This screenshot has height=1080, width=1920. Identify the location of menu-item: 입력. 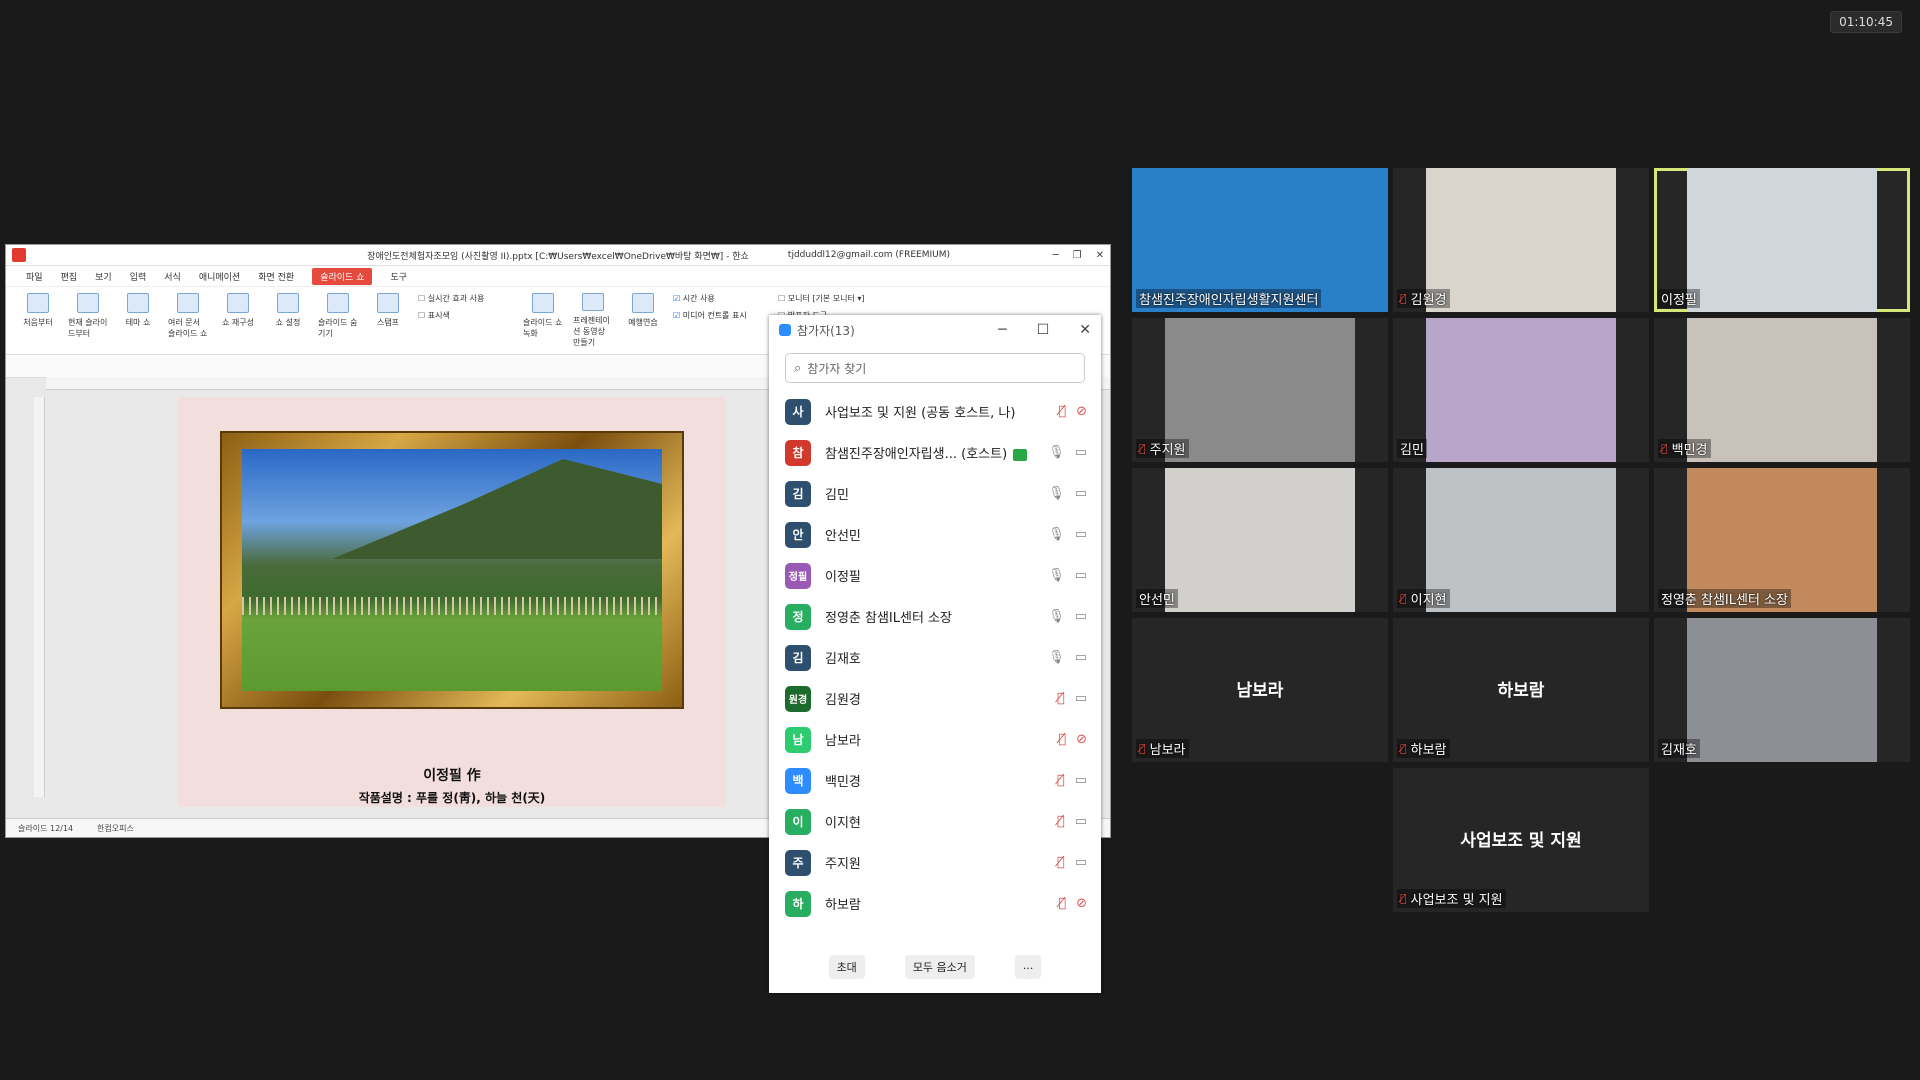
(138, 276).